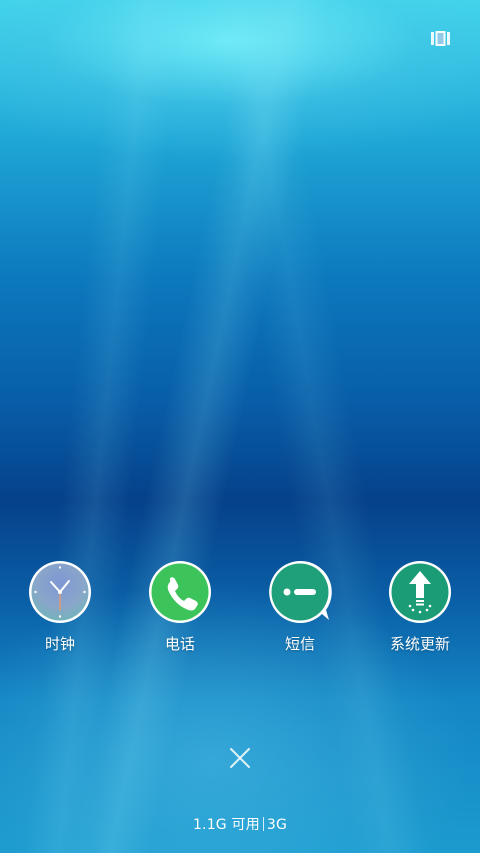 This screenshot has height=853, width=480. I want to click on recent-app-system-update: 系统更新, so click(420, 607).